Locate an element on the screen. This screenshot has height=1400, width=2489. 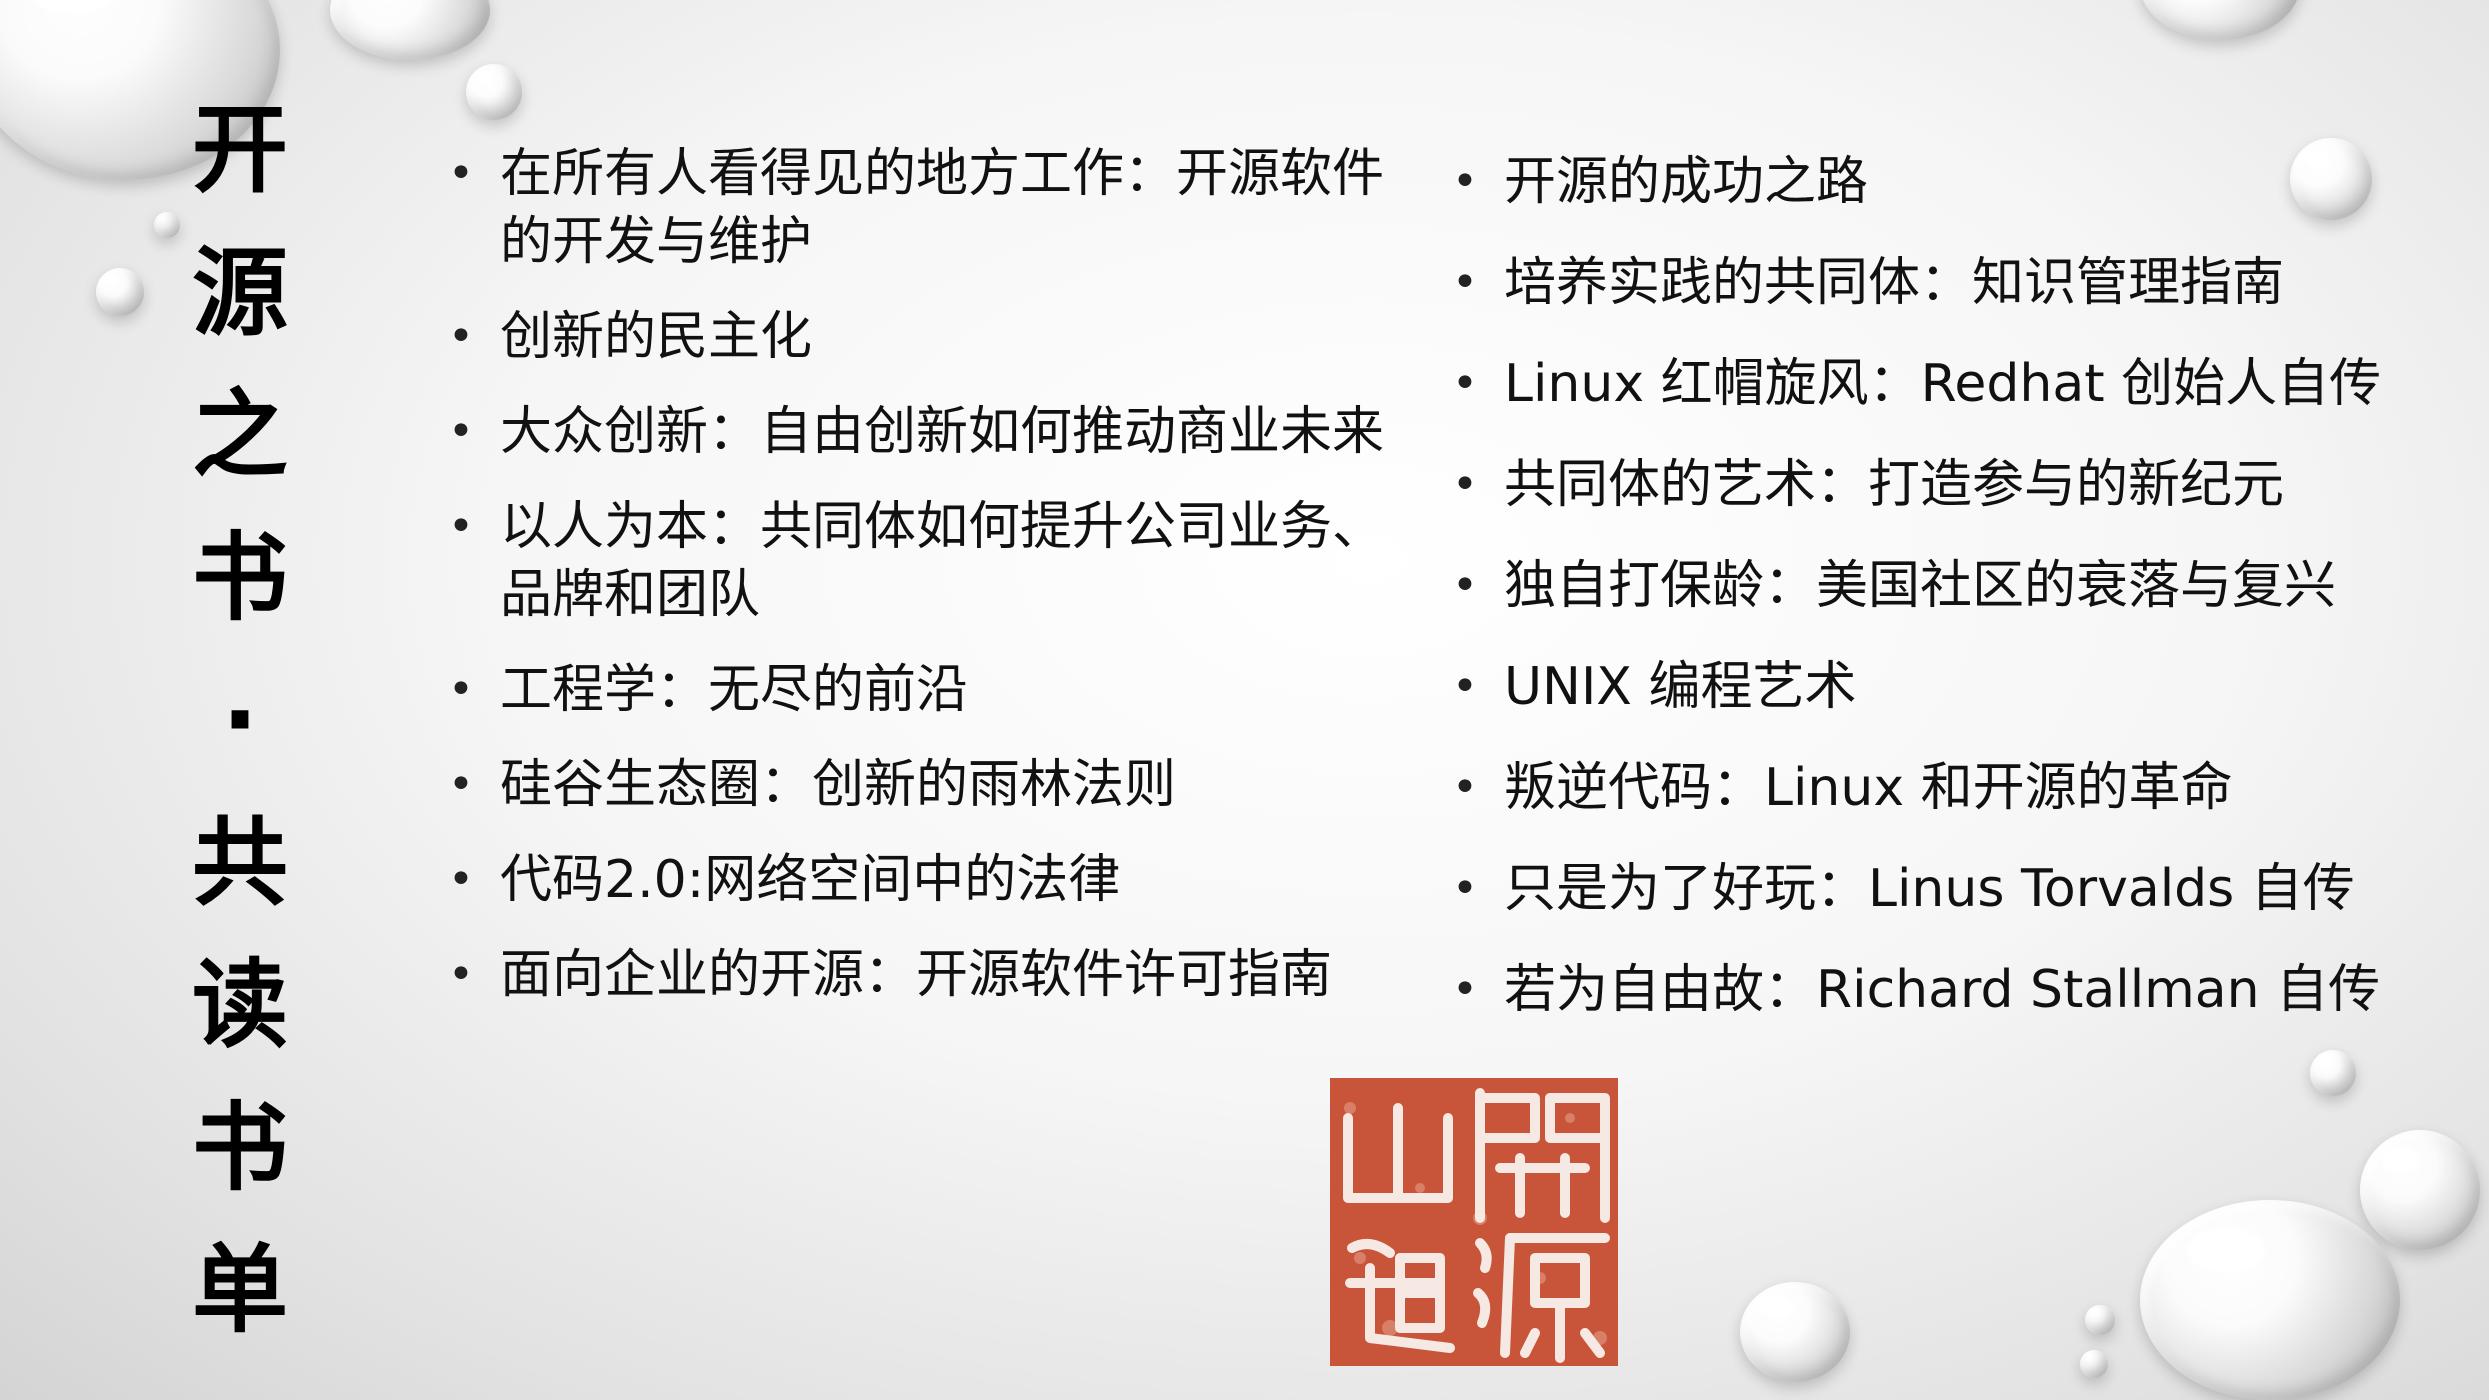
book-item: 代码2.0:网络空间中的法律 is located at coordinates (928, 880).